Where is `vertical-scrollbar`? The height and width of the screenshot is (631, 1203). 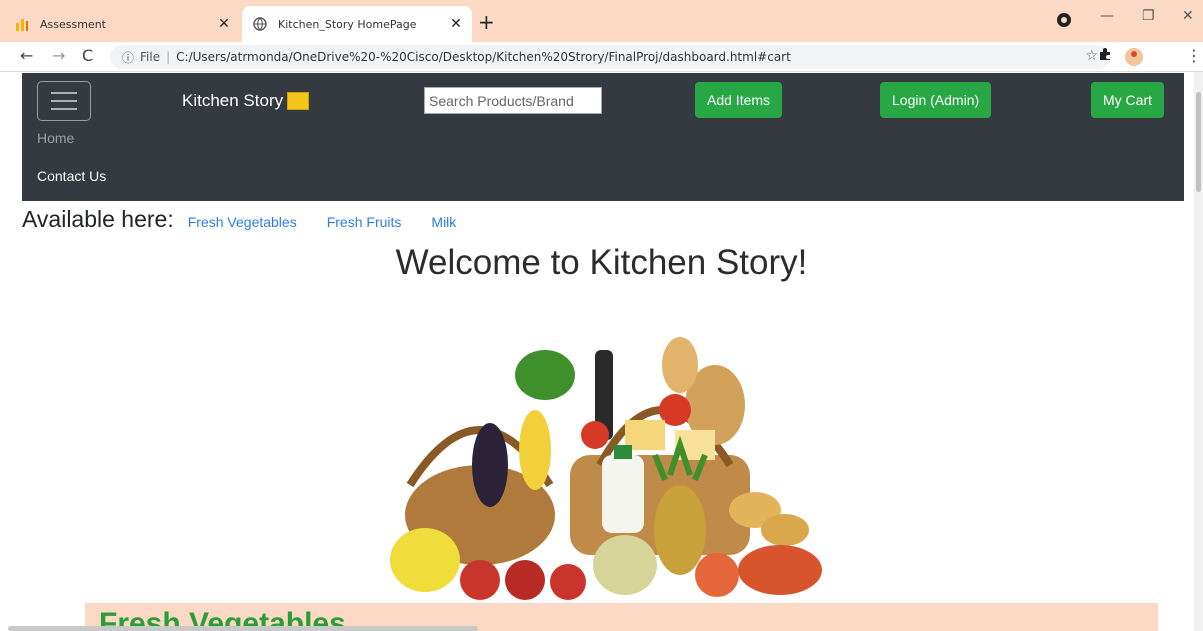
vertical-scrollbar is located at coordinates (1198, 351).